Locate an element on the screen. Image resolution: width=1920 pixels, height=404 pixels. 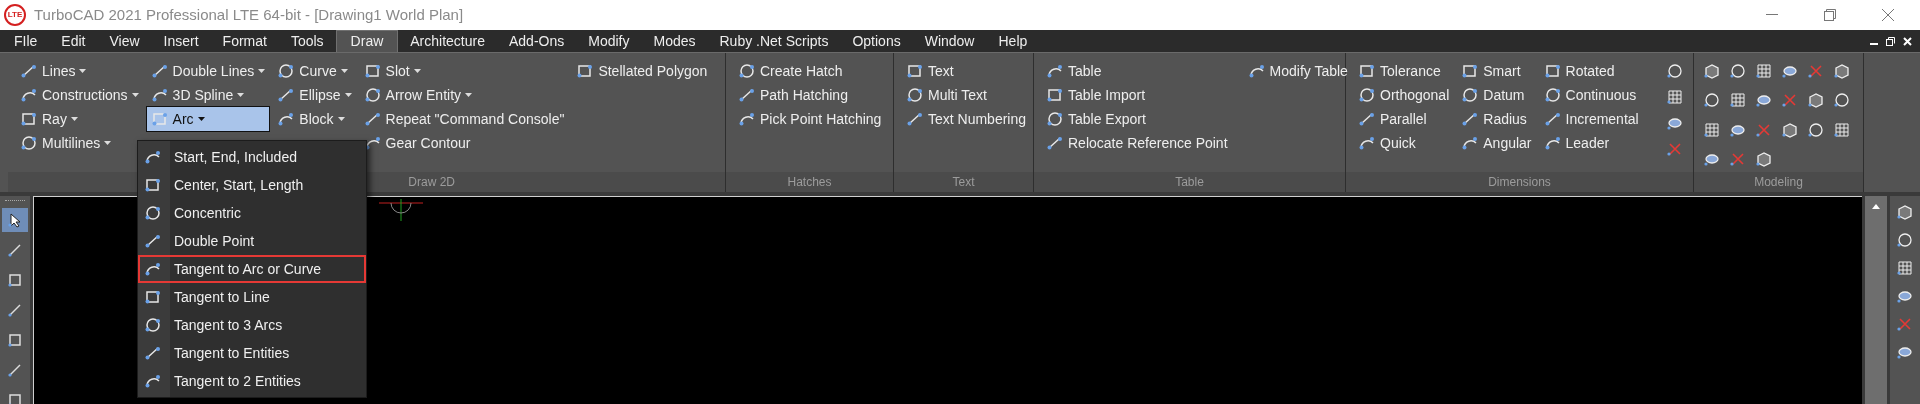
ribbon-button: Tolerance is located at coordinates (1404, 71).